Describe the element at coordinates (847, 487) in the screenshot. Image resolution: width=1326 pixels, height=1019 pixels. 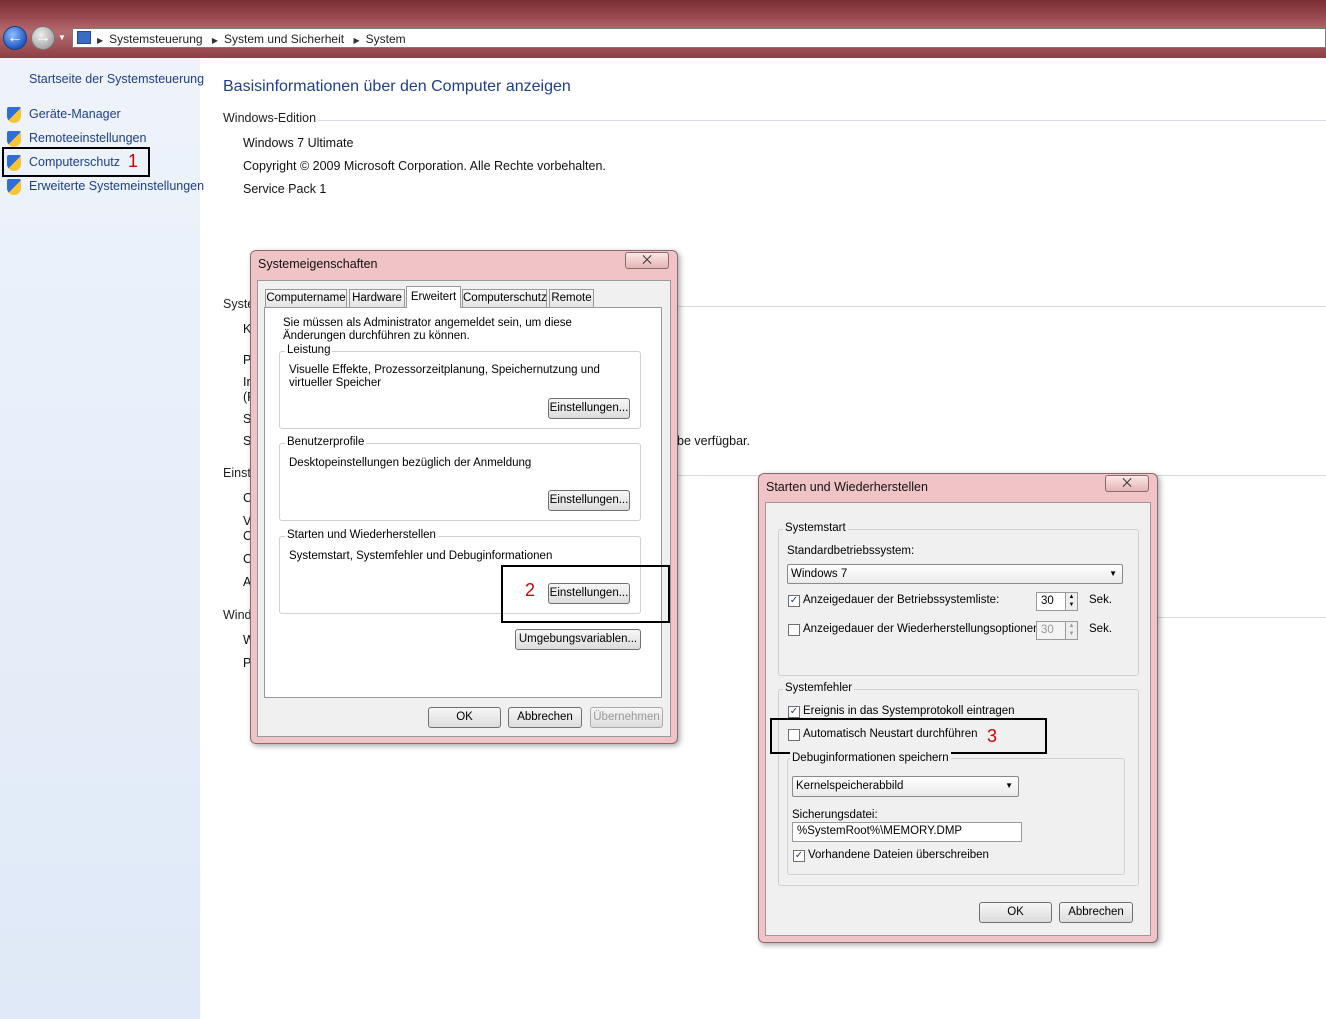
I see `dialog-title: Starten und Wiederherstellen` at that location.